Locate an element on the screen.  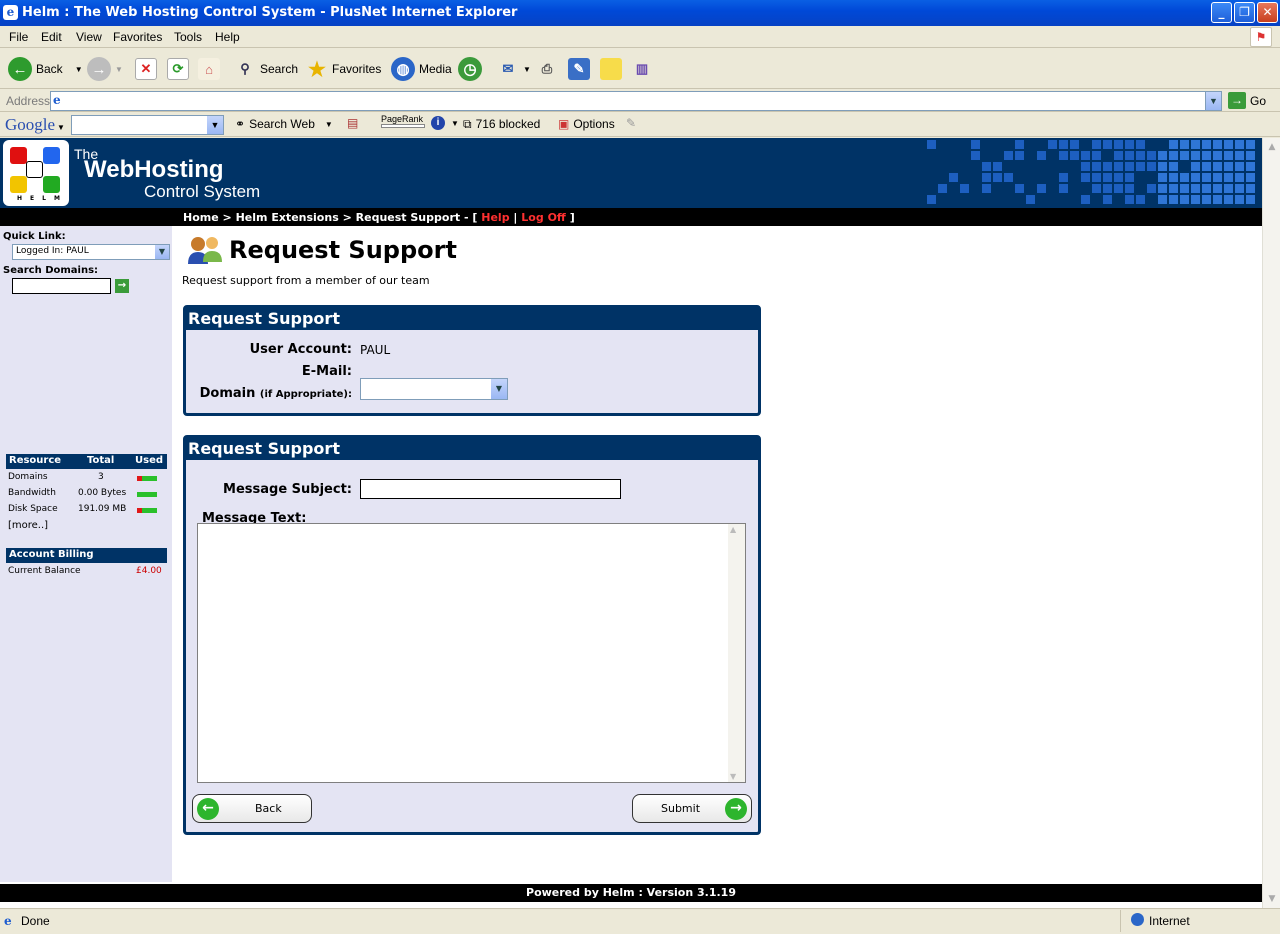
back-button: ← Back ▼ is located at coordinates (45, 69).